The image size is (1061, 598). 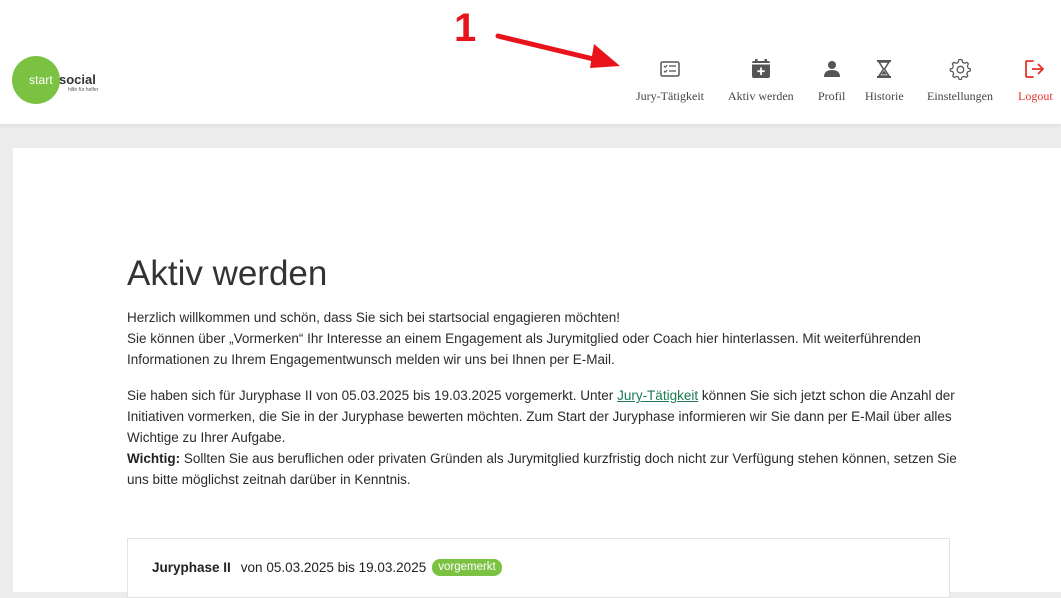 I want to click on person-icon, so click(x=832, y=69).